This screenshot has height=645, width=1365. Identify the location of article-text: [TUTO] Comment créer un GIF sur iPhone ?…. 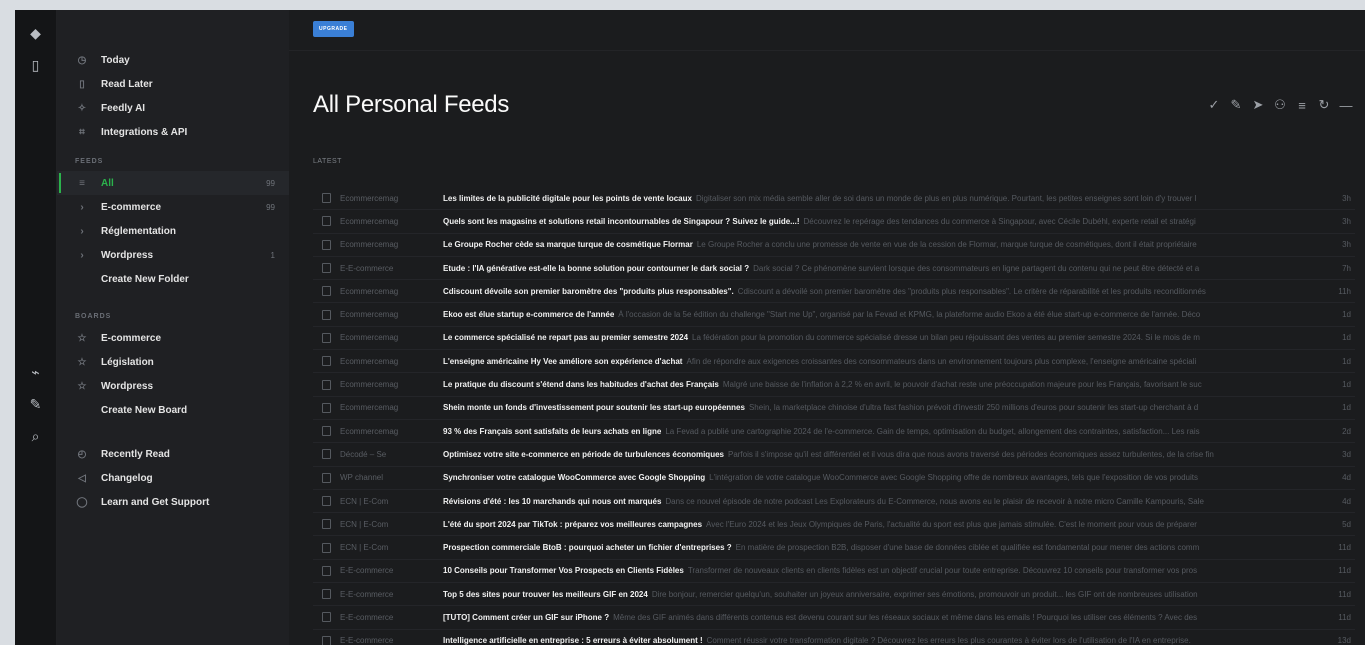
(887, 617).